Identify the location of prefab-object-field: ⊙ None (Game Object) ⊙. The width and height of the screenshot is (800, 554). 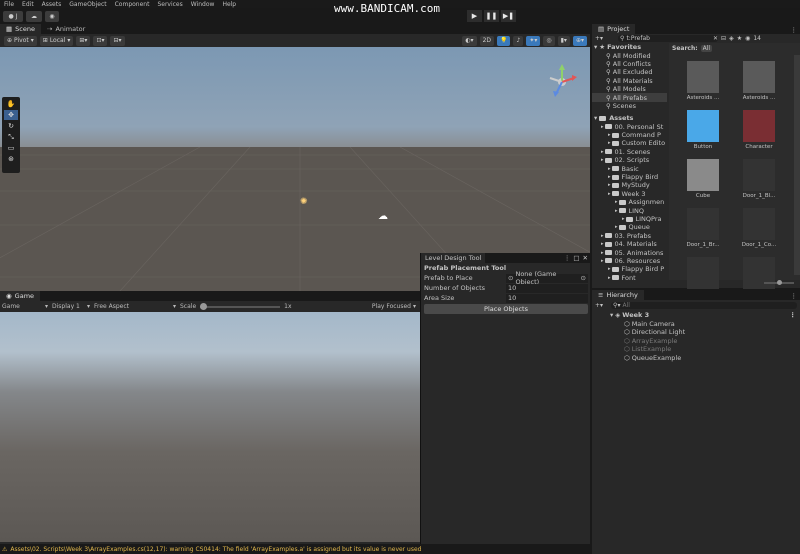
(547, 278).